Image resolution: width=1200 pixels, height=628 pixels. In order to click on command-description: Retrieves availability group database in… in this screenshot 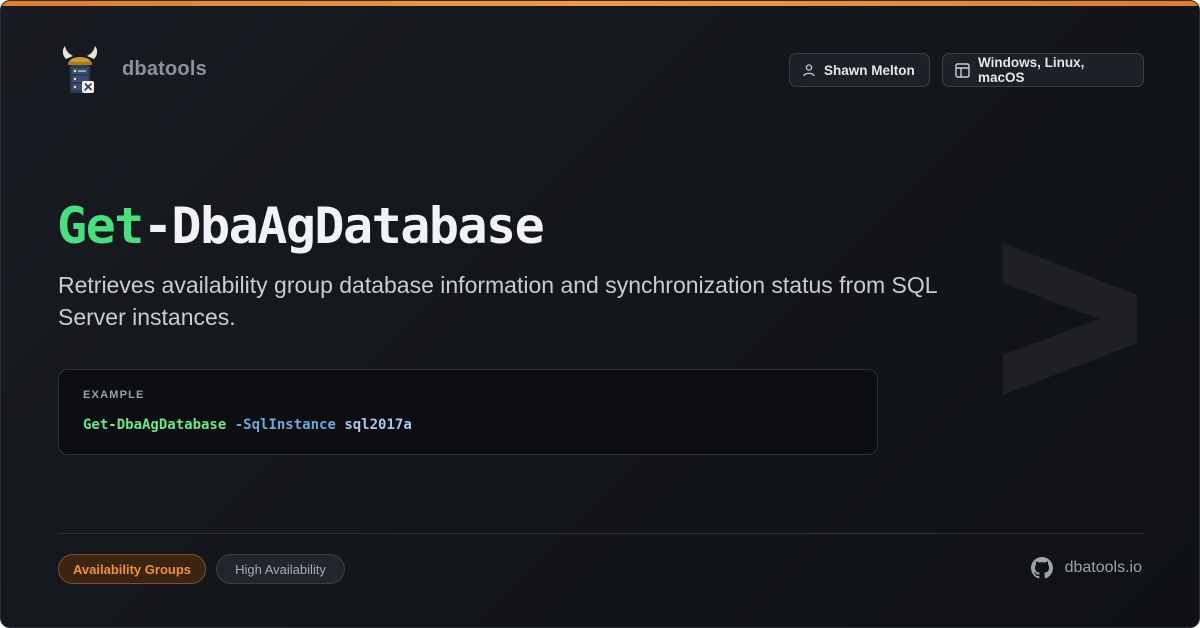, I will do `click(497, 301)`.